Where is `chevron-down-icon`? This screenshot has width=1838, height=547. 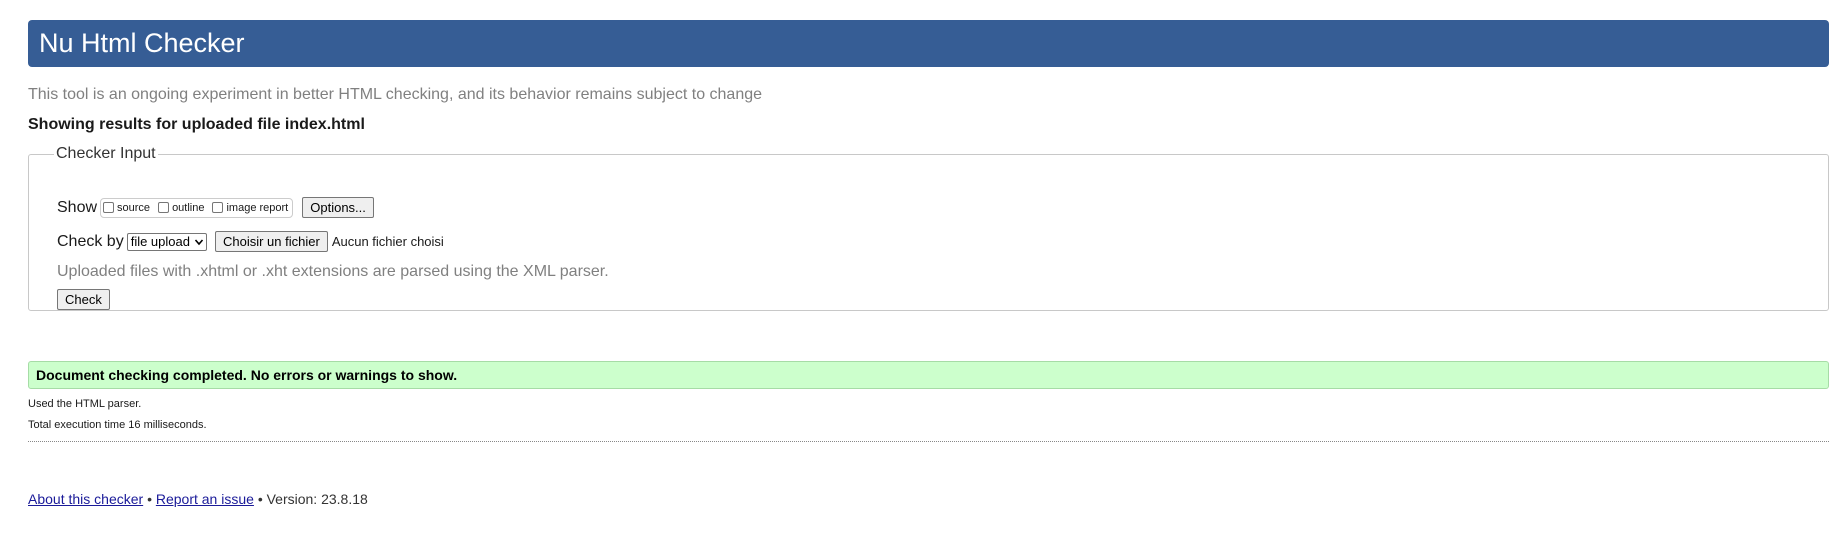 chevron-down-icon is located at coordinates (199, 241).